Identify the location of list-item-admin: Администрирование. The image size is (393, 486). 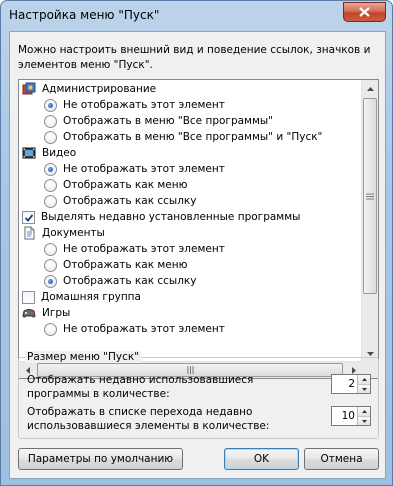
(89, 89).